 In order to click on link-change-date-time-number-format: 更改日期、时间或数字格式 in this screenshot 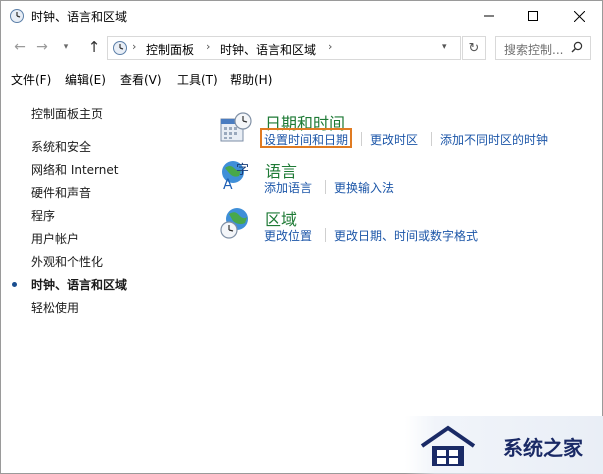, I will do `click(406, 235)`.